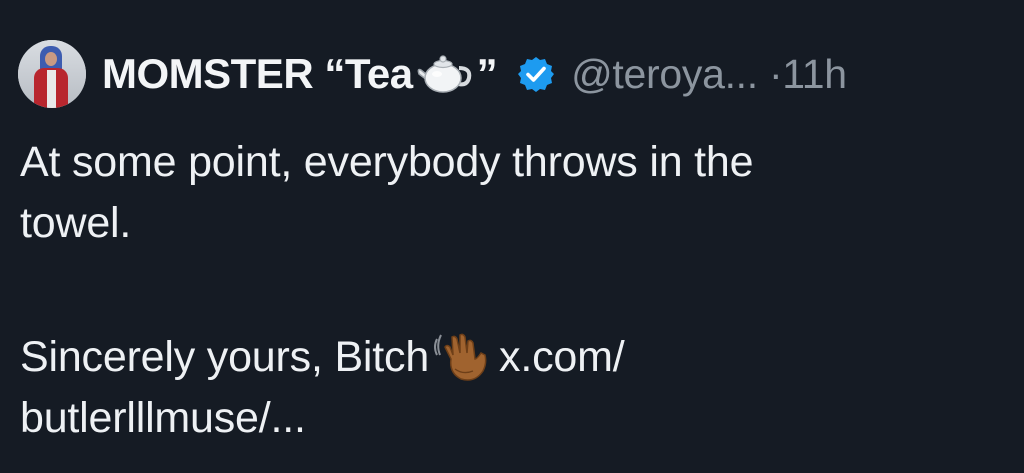 Image resolution: width=1024 pixels, height=473 pixels. I want to click on tweet-text-line-with-link: Sincerely yours, Bitch x.com/, so click(510, 357).